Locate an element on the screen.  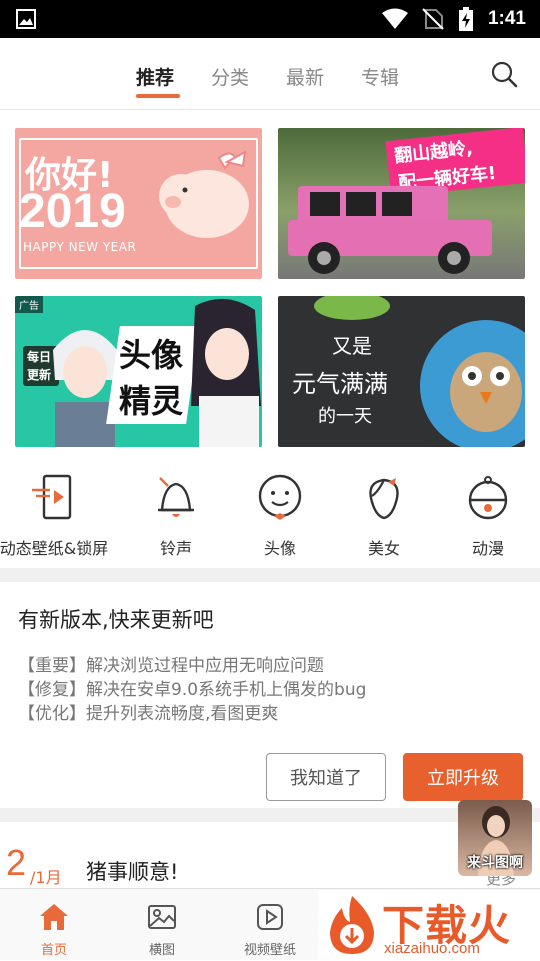
watermark-url: xiazaihuo.com is located at coordinates (432, 948).